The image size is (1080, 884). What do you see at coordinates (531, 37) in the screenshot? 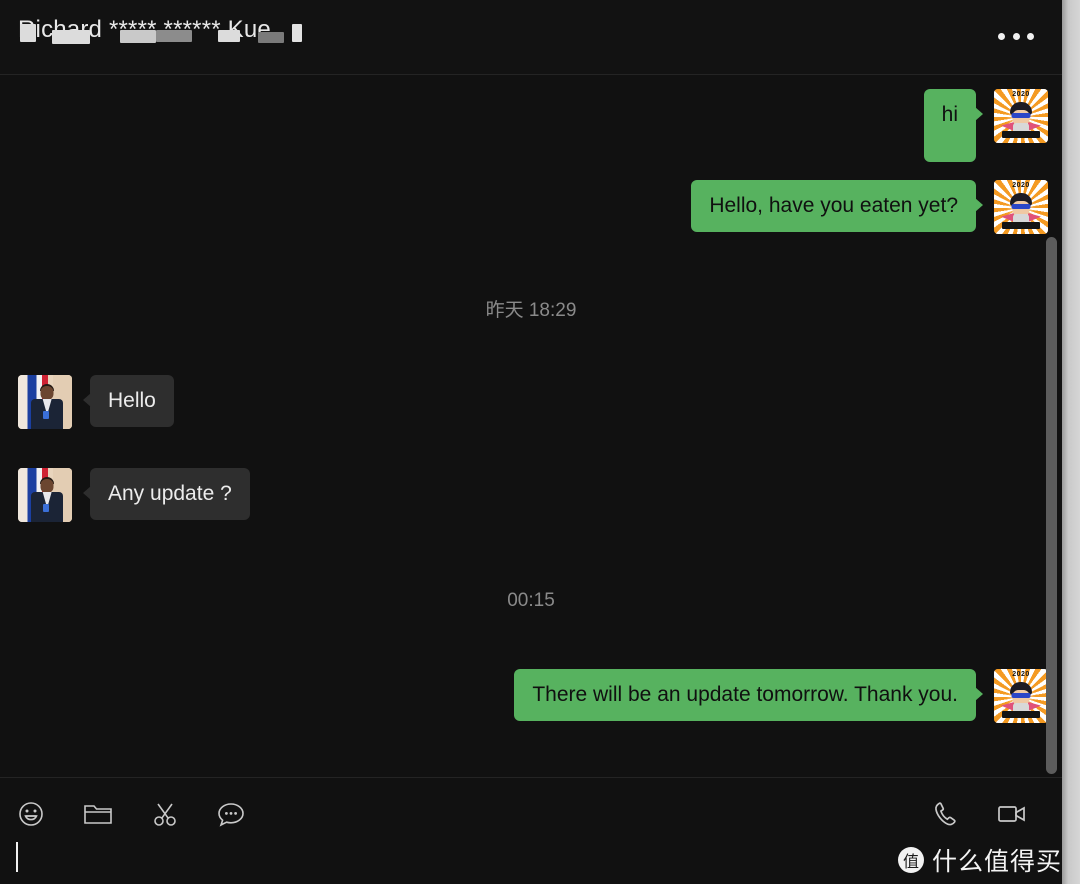
I see `chat-header: Richard ***** ****** Kue` at bounding box center [531, 37].